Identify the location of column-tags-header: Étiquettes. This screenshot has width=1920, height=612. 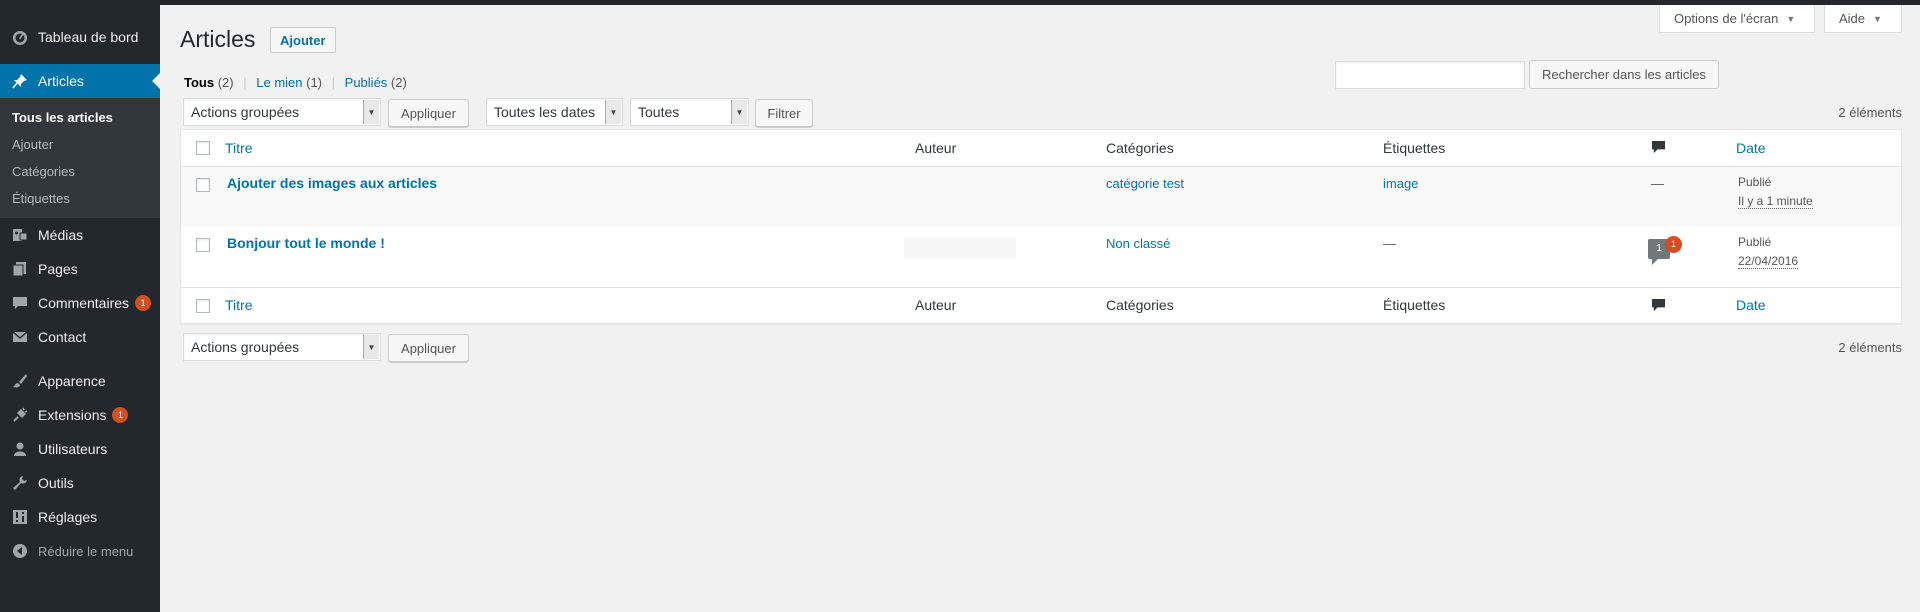
(1414, 148).